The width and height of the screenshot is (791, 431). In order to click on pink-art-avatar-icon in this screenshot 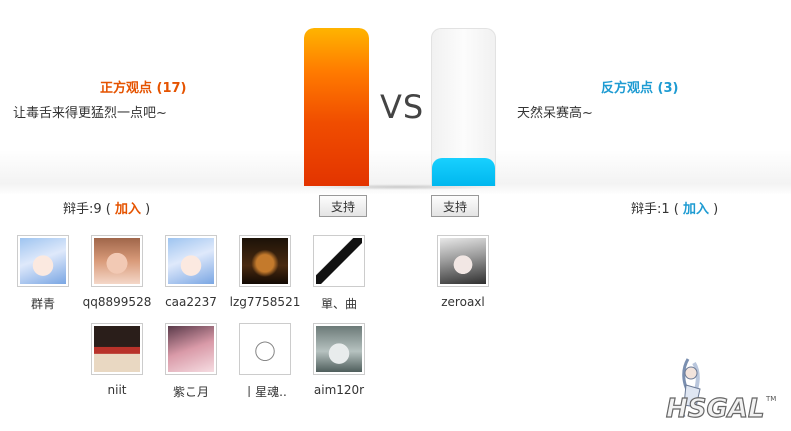, I will do `click(191, 349)`.